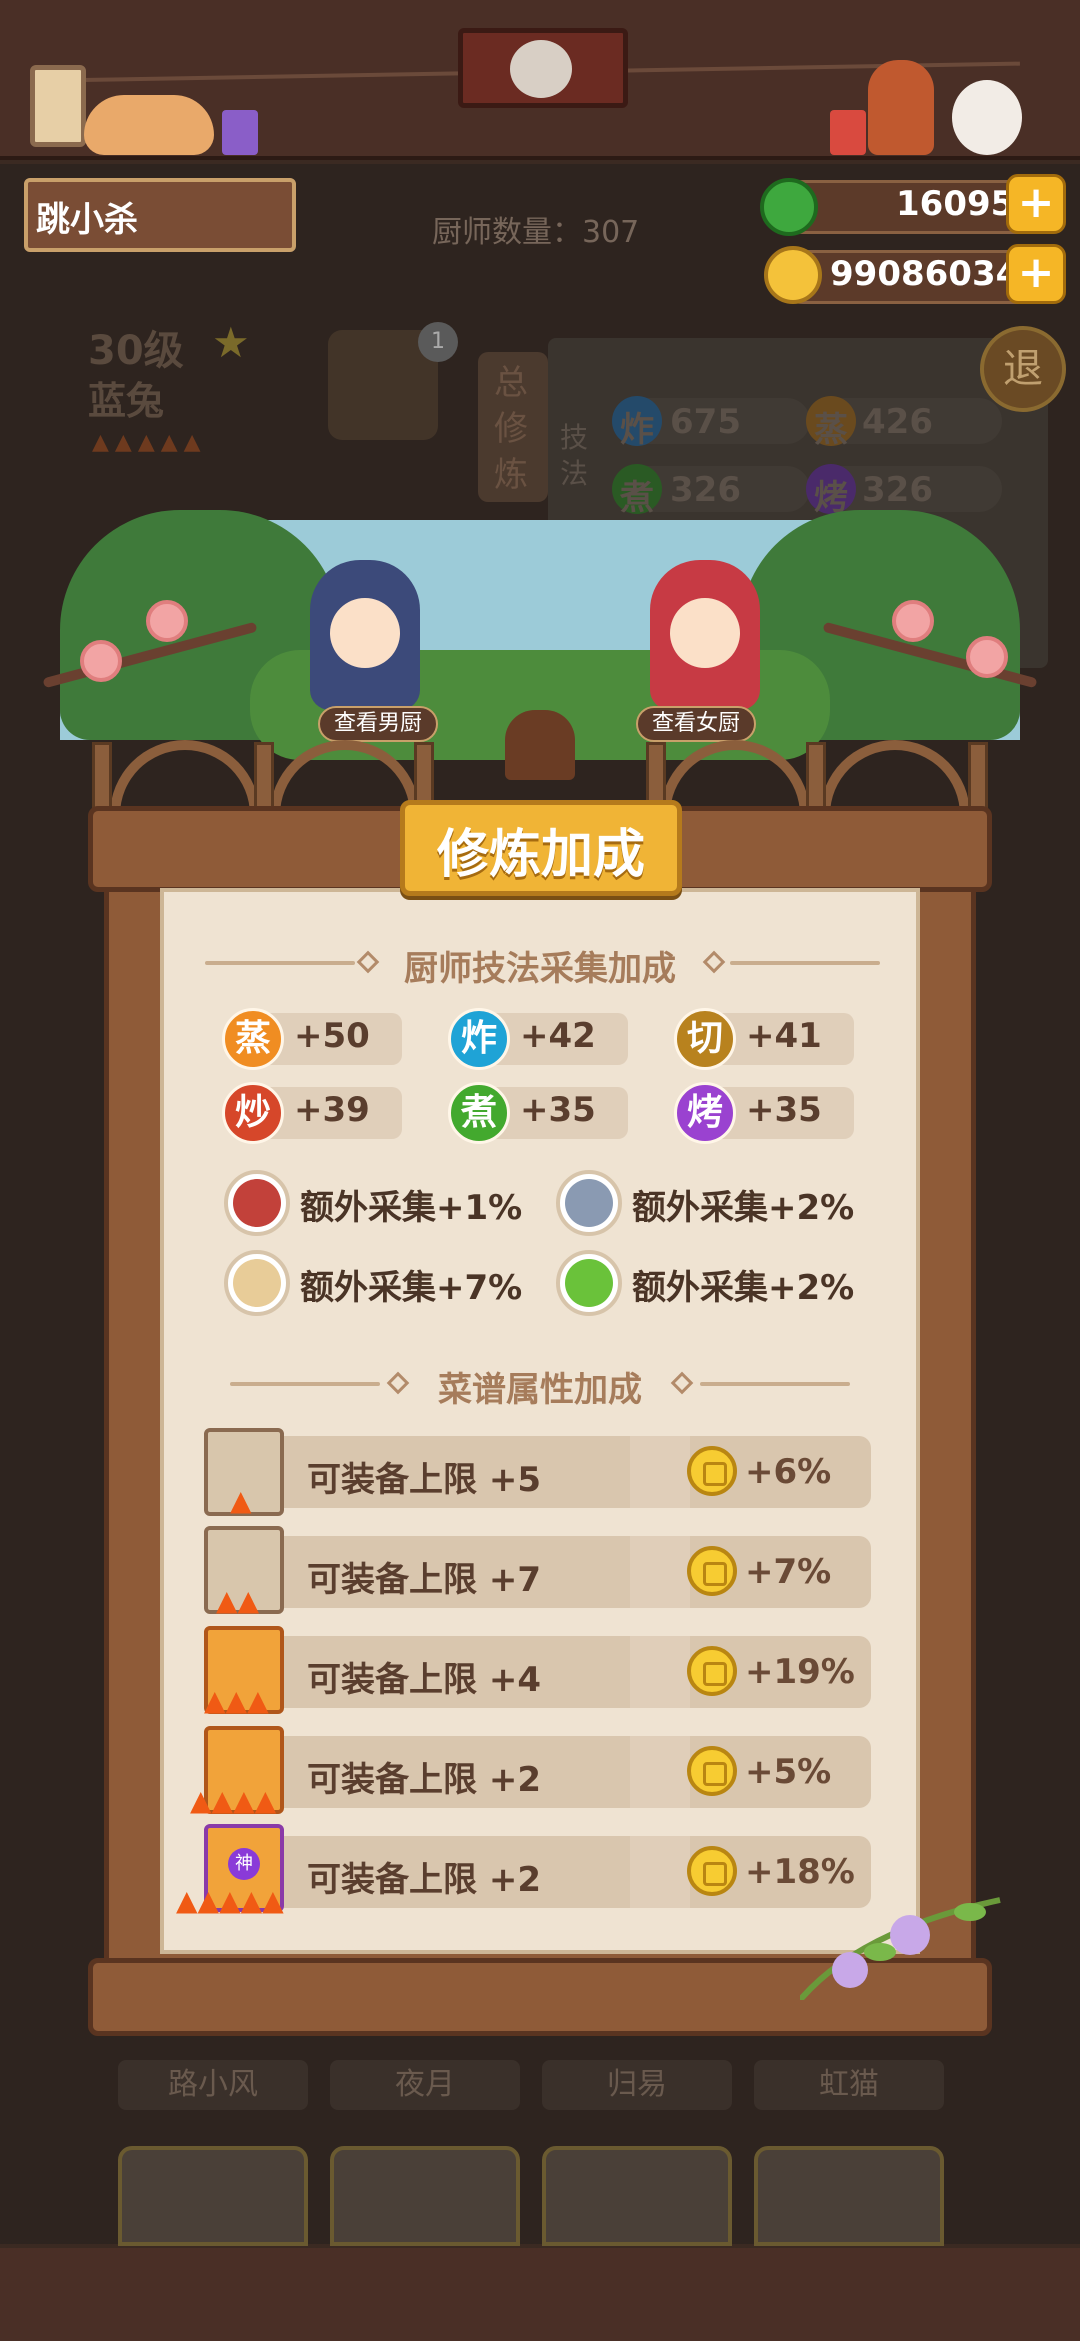 This screenshot has height=2341, width=1080. Describe the element at coordinates (558, 1036) in the screenshot. I see `technique-value: +42` at that location.